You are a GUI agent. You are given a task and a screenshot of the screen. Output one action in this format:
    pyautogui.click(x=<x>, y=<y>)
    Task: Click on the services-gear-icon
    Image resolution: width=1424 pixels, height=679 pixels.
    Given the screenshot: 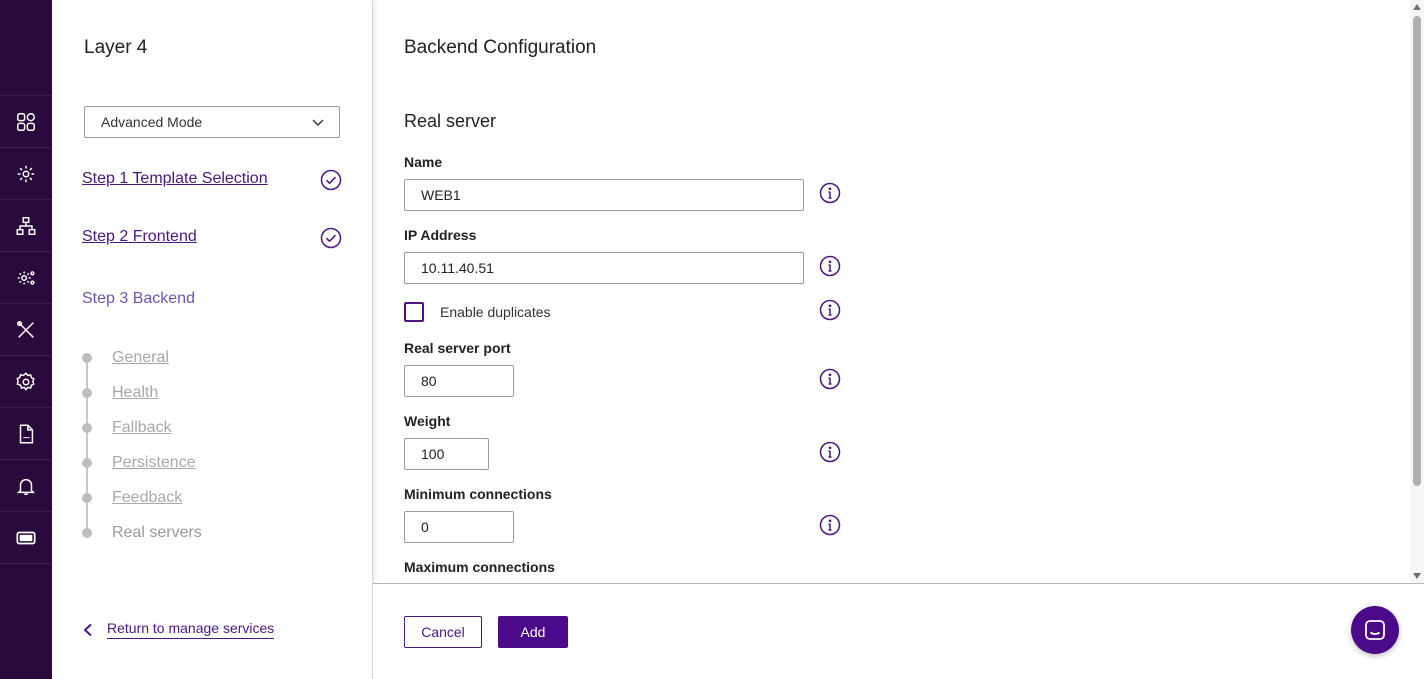 What is the action you would take?
    pyautogui.click(x=26, y=173)
    